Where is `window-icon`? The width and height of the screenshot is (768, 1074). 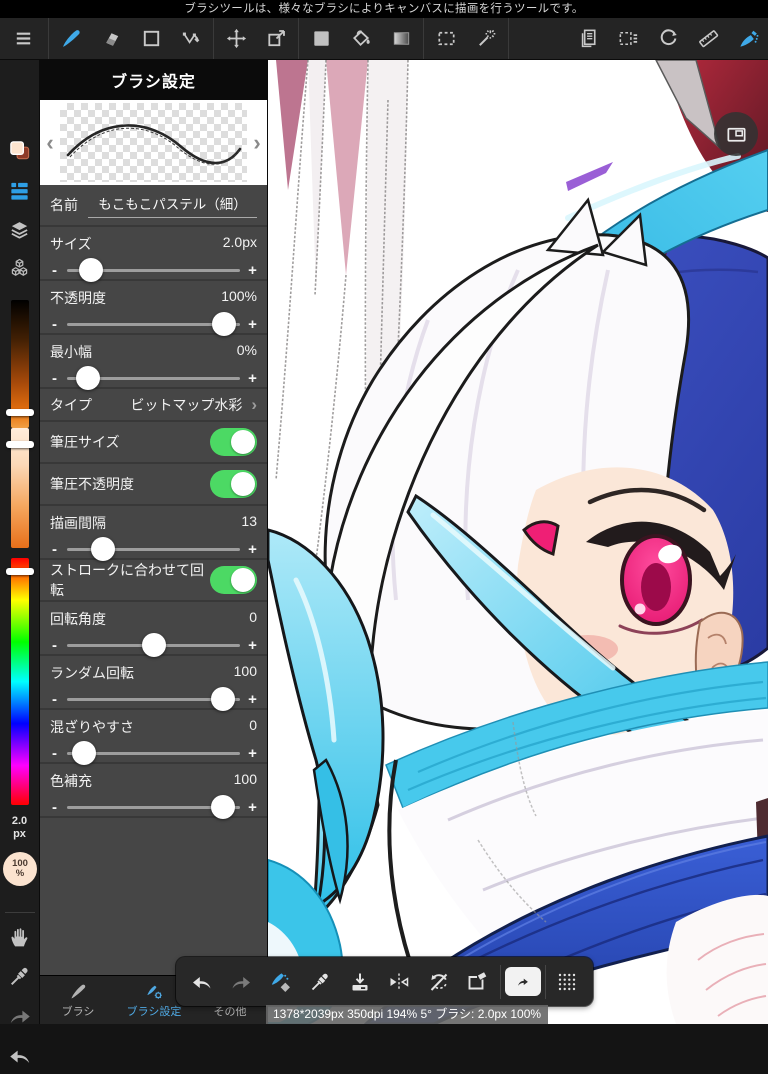
window-icon is located at coordinates (736, 134).